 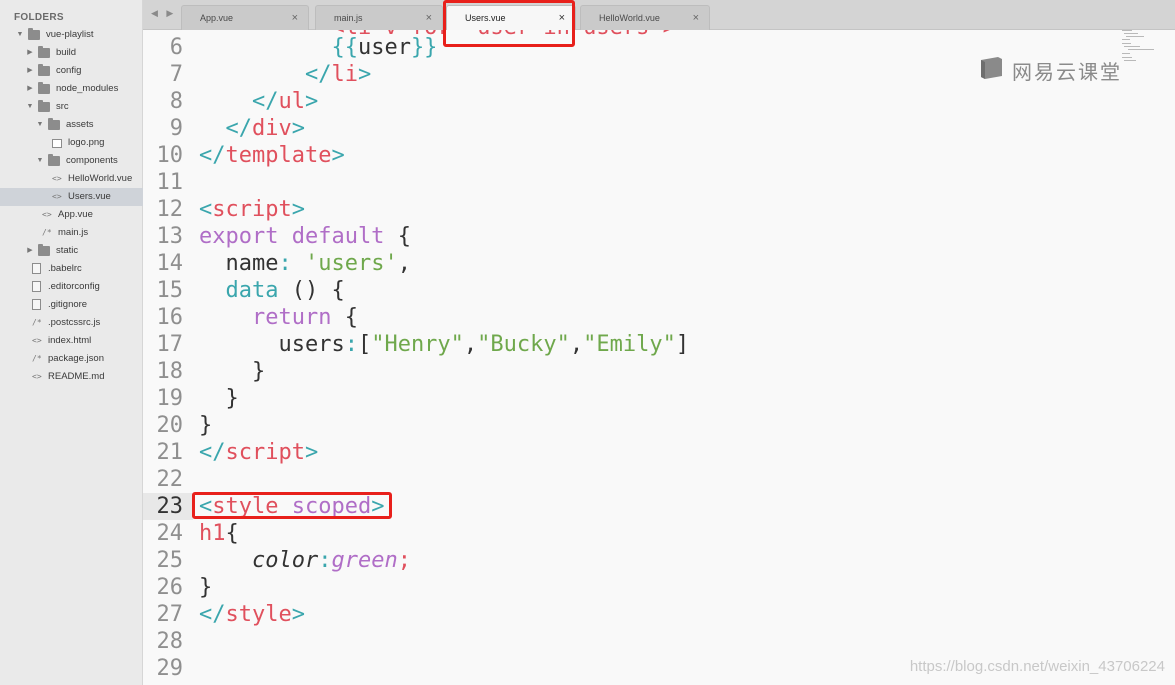 I want to click on code-line: return {, so click(x=278, y=317).